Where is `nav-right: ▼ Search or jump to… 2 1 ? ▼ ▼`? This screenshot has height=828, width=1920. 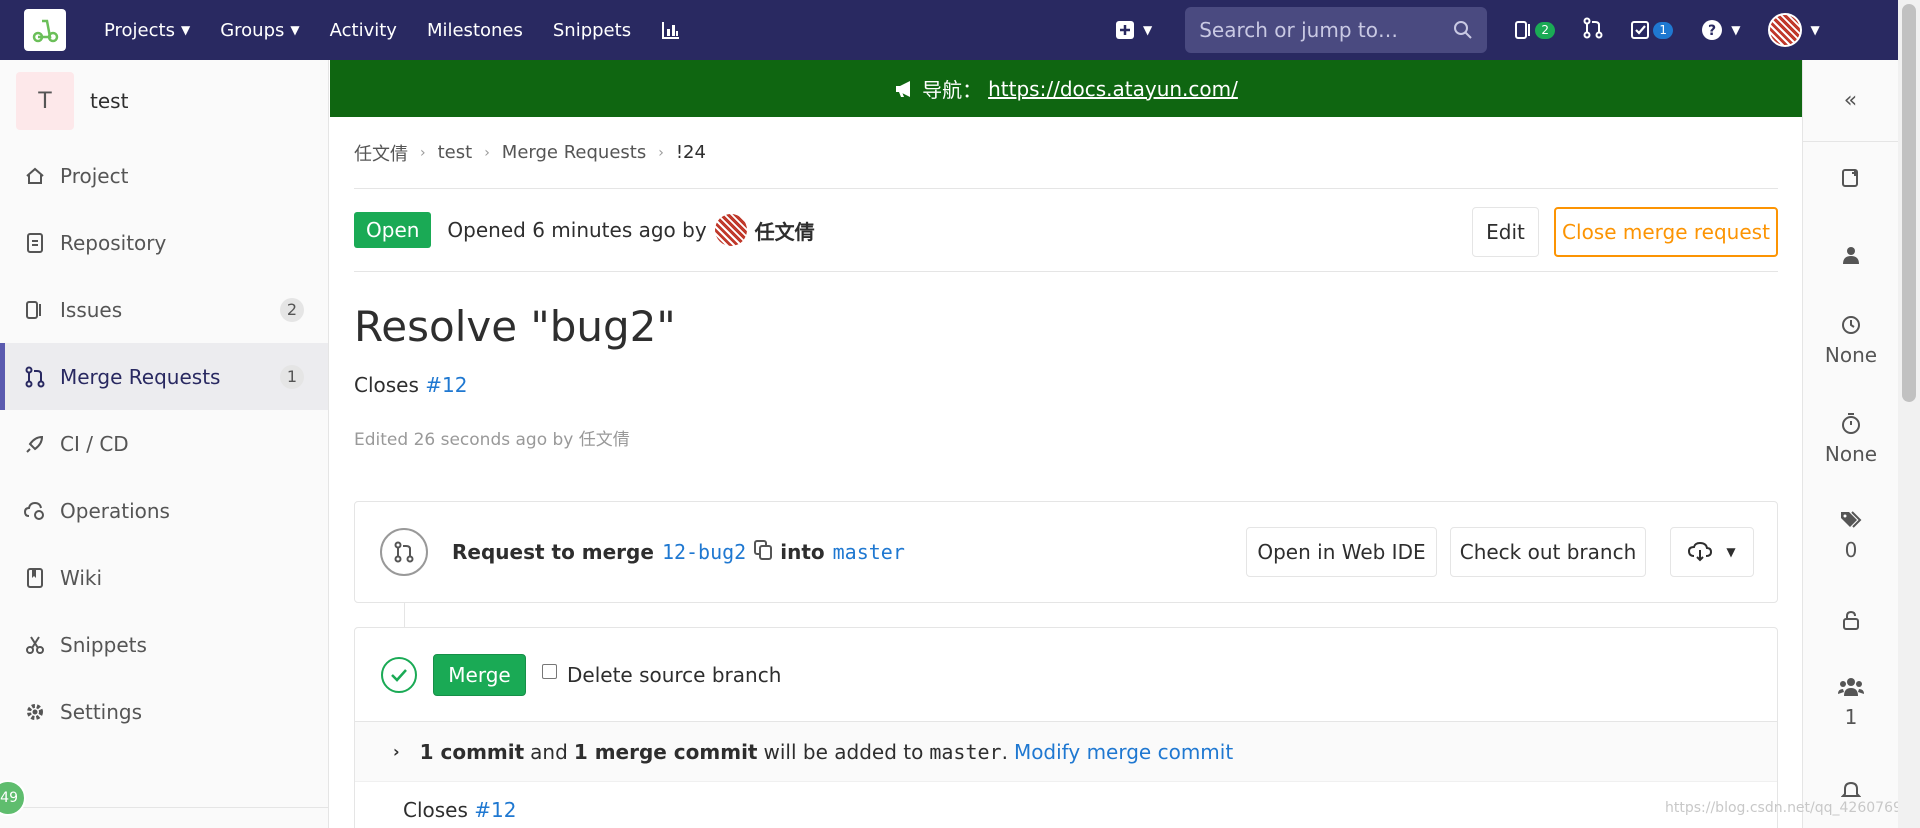
nav-right: ▼ Search or jump to… 2 1 ? ▼ ▼ is located at coordinates (1467, 30).